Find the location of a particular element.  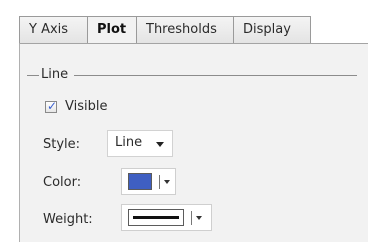

visible-checkbox: ✓ is located at coordinates (51, 106).